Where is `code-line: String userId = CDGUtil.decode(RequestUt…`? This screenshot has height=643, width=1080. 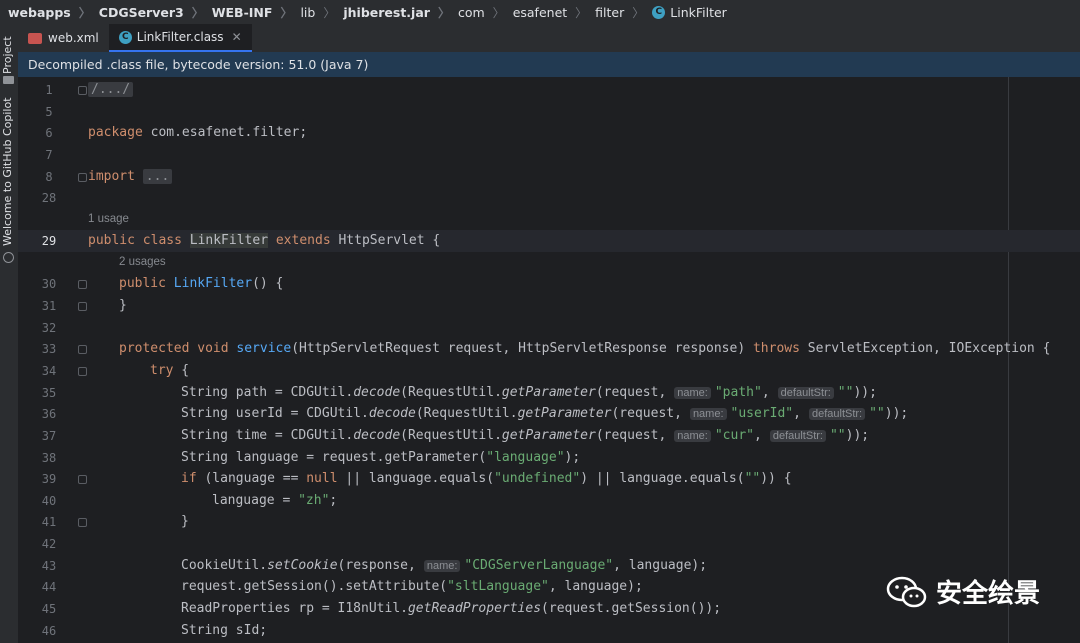
code-line: String userId = CDGUtil.decode(RequestUt… is located at coordinates (545, 413).